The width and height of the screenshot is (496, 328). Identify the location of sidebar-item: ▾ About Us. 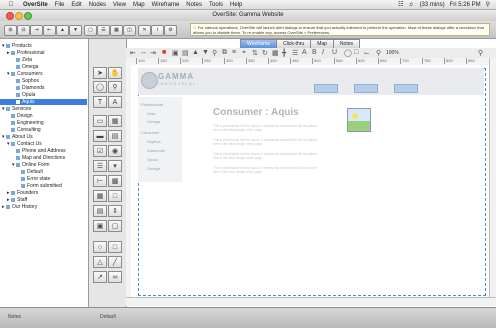
(43, 137).